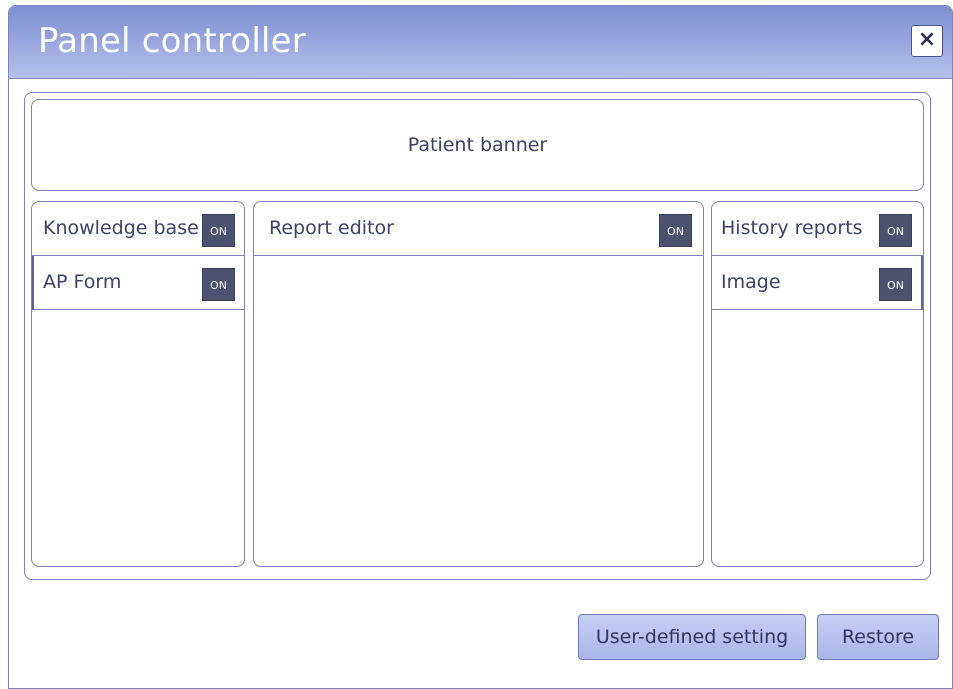  I want to click on panel-row-history-reports: History reports ON, so click(817, 229).